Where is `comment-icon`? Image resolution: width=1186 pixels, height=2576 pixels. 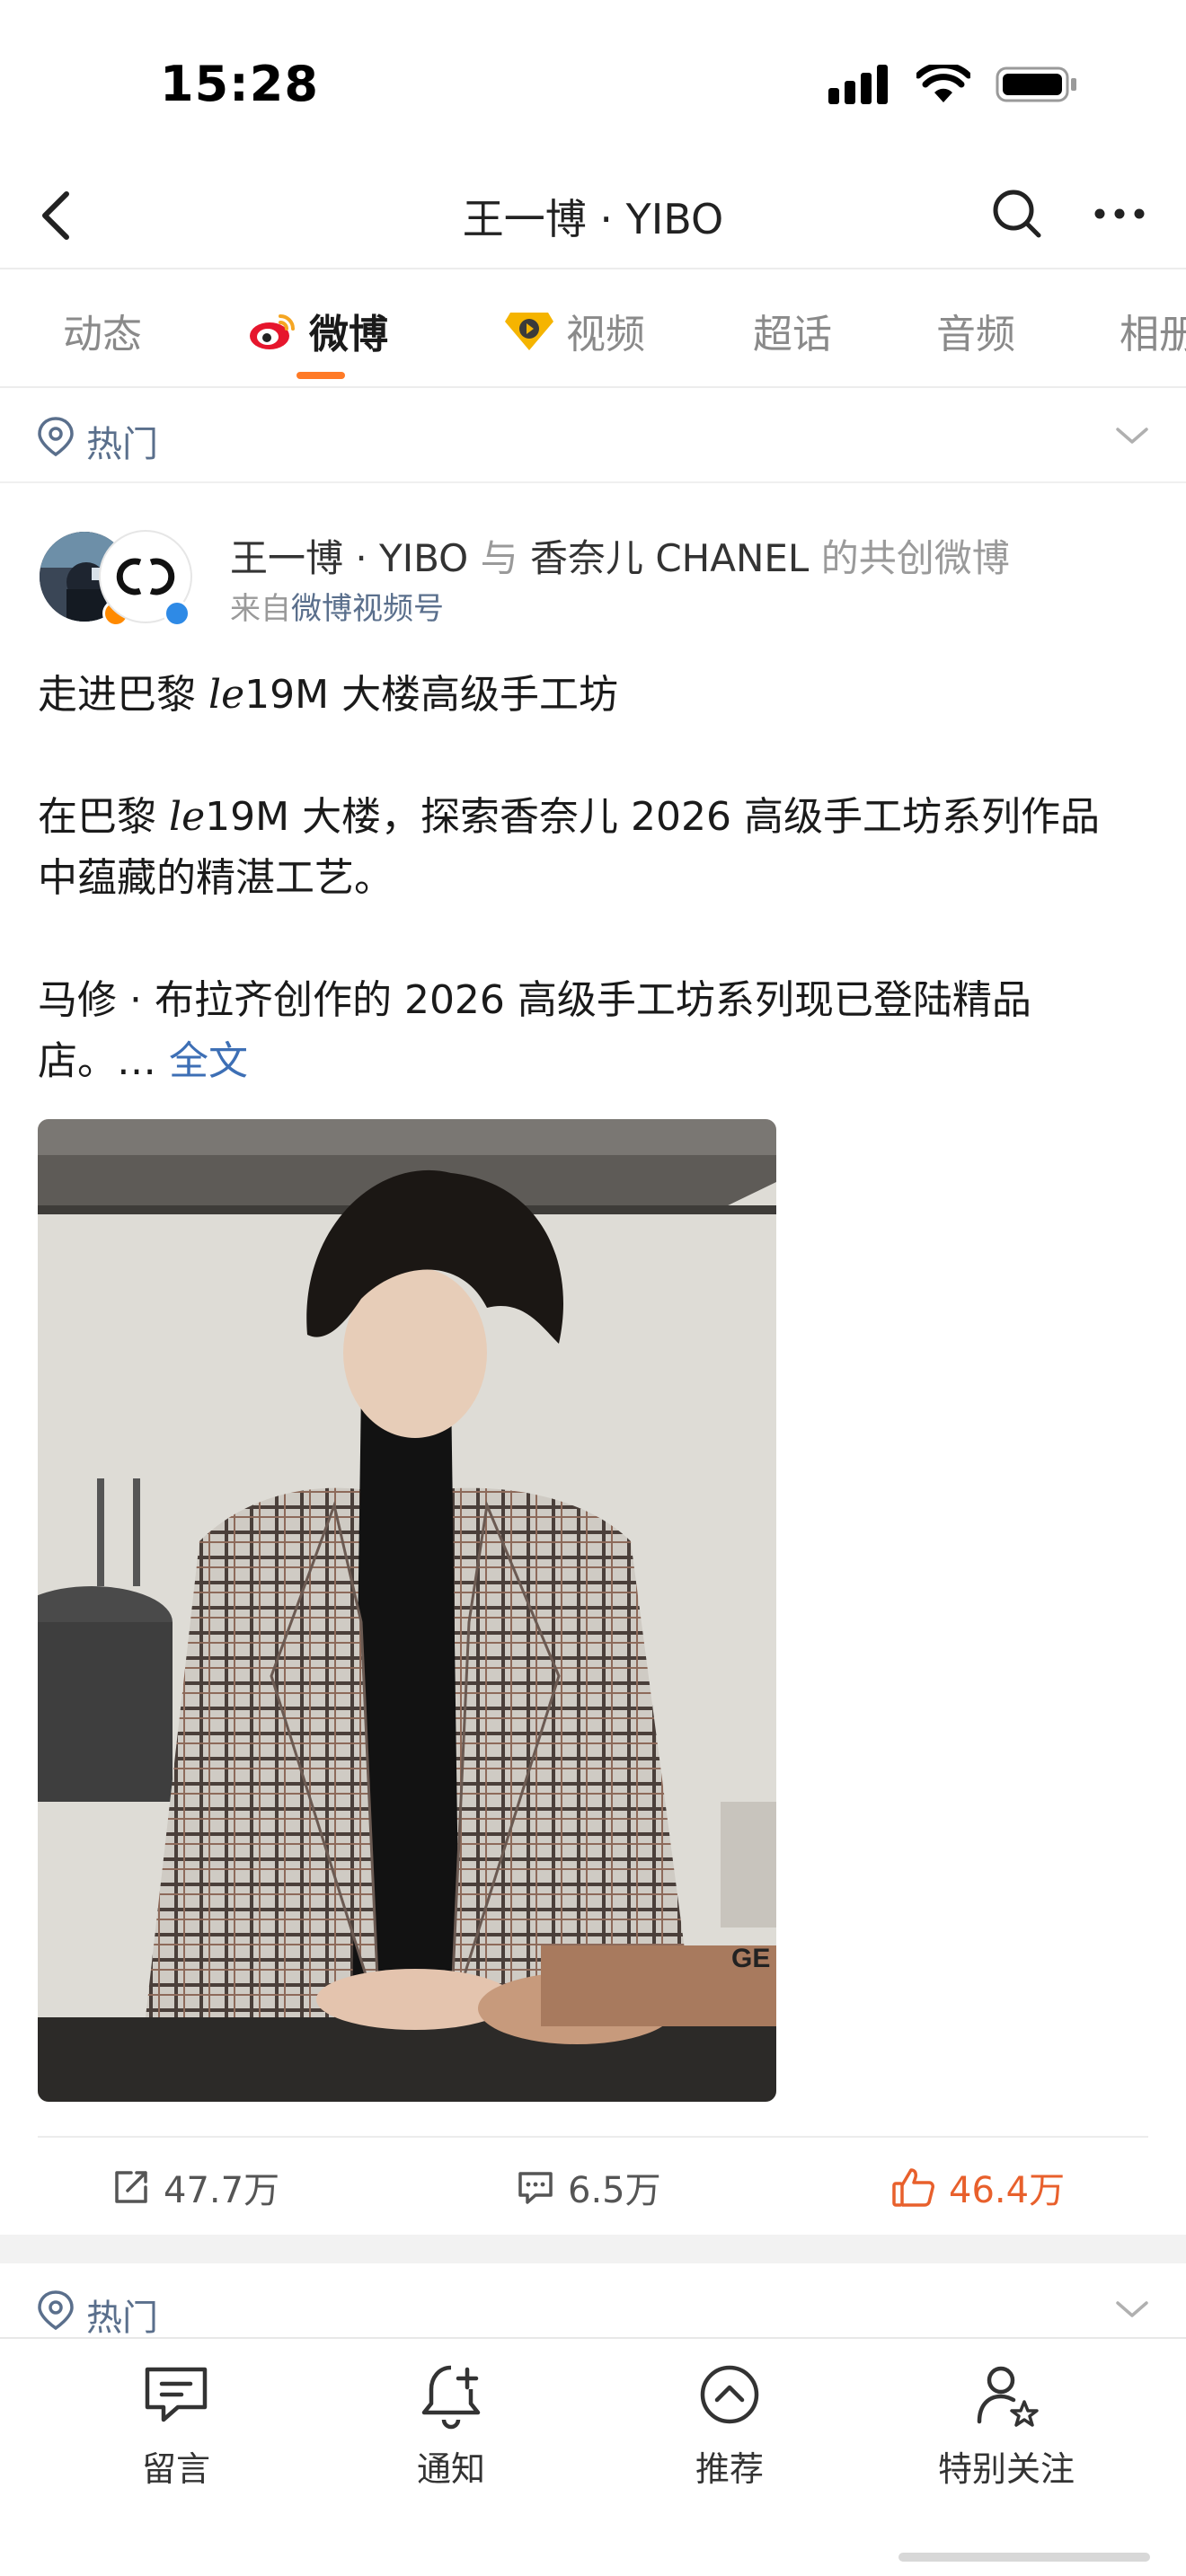
comment-icon is located at coordinates (535, 2188).